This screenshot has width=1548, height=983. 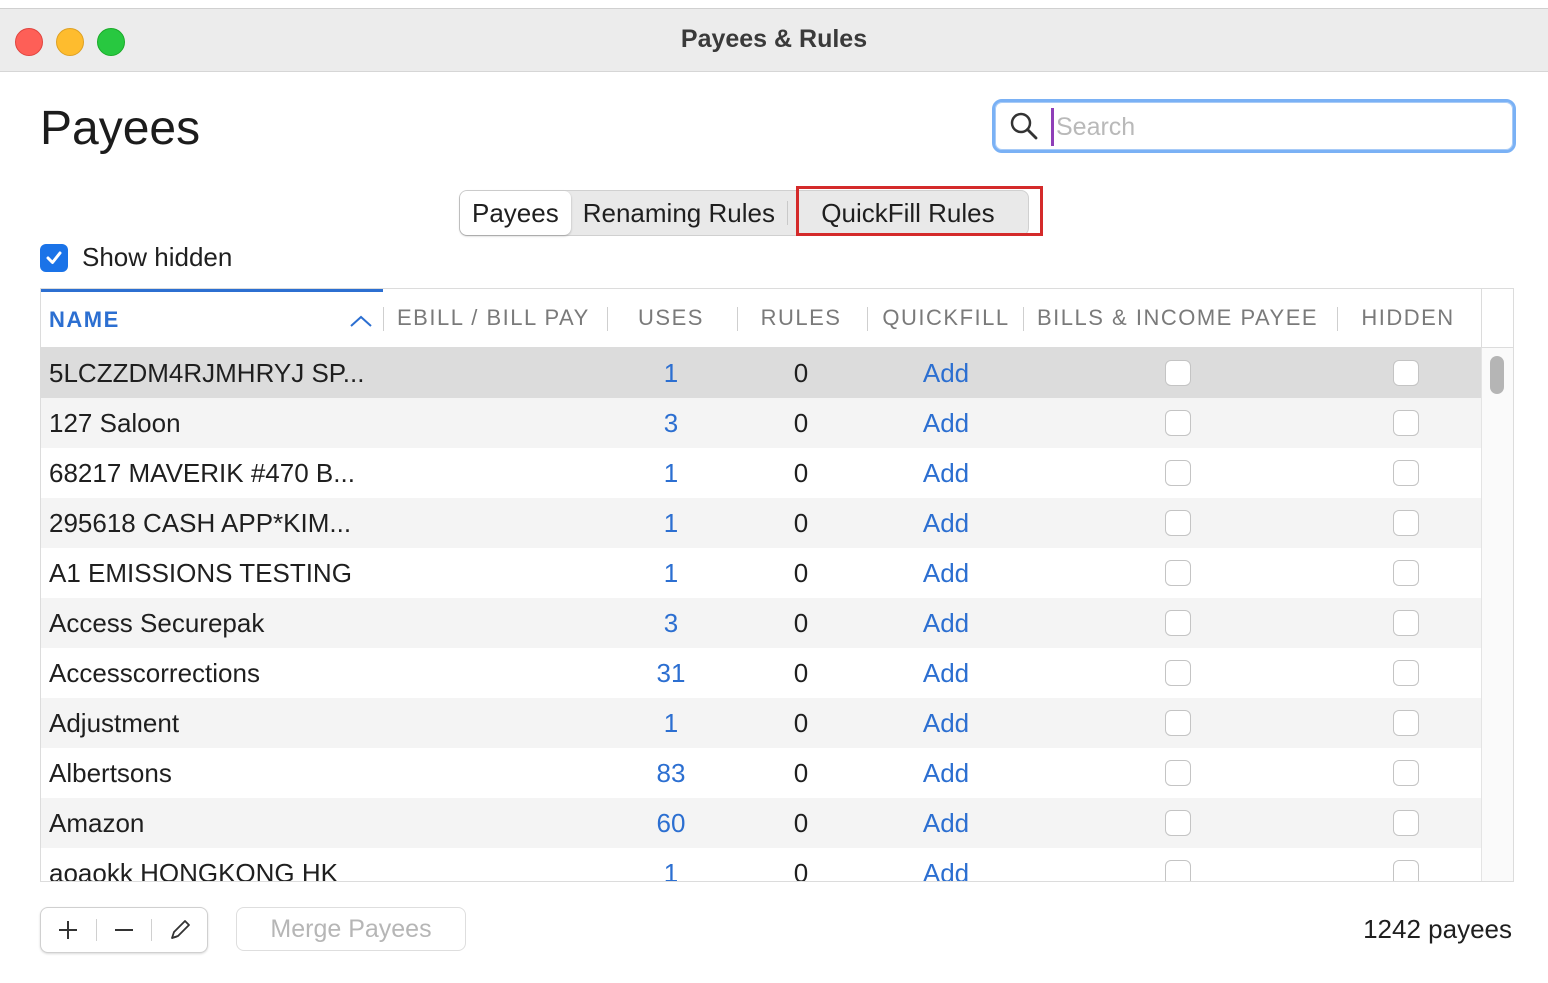 What do you see at coordinates (154, 672) in the screenshot?
I see `payee-name: Accesscorrections` at bounding box center [154, 672].